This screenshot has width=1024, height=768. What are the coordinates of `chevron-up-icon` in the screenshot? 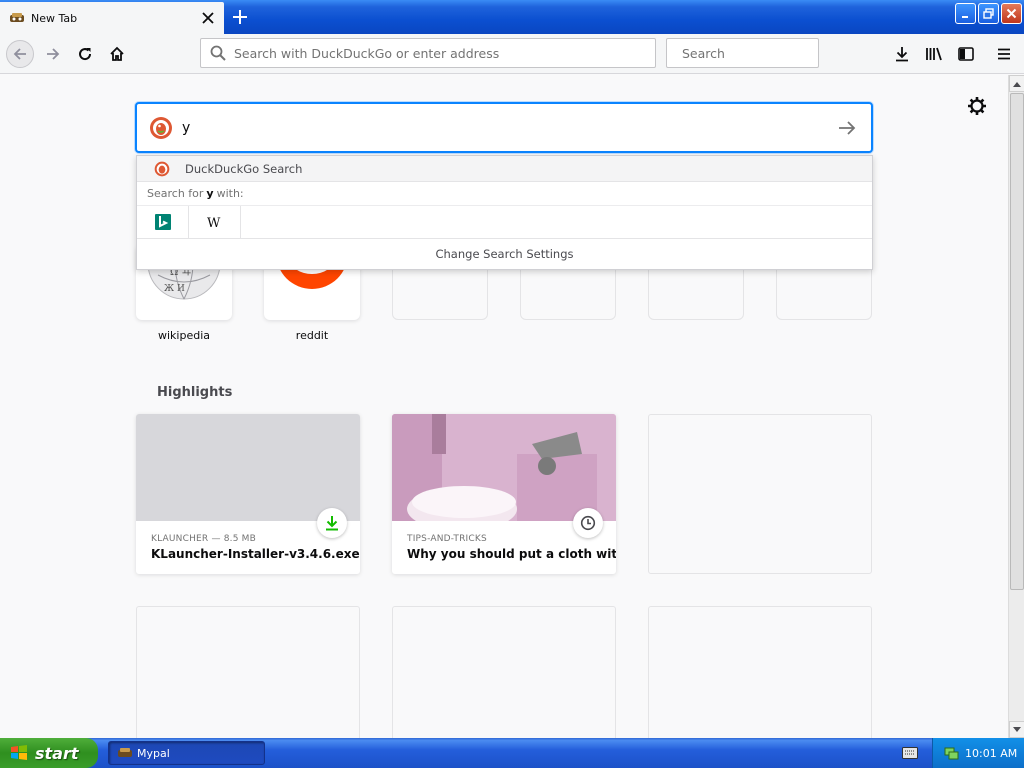 It's located at (1017, 84).